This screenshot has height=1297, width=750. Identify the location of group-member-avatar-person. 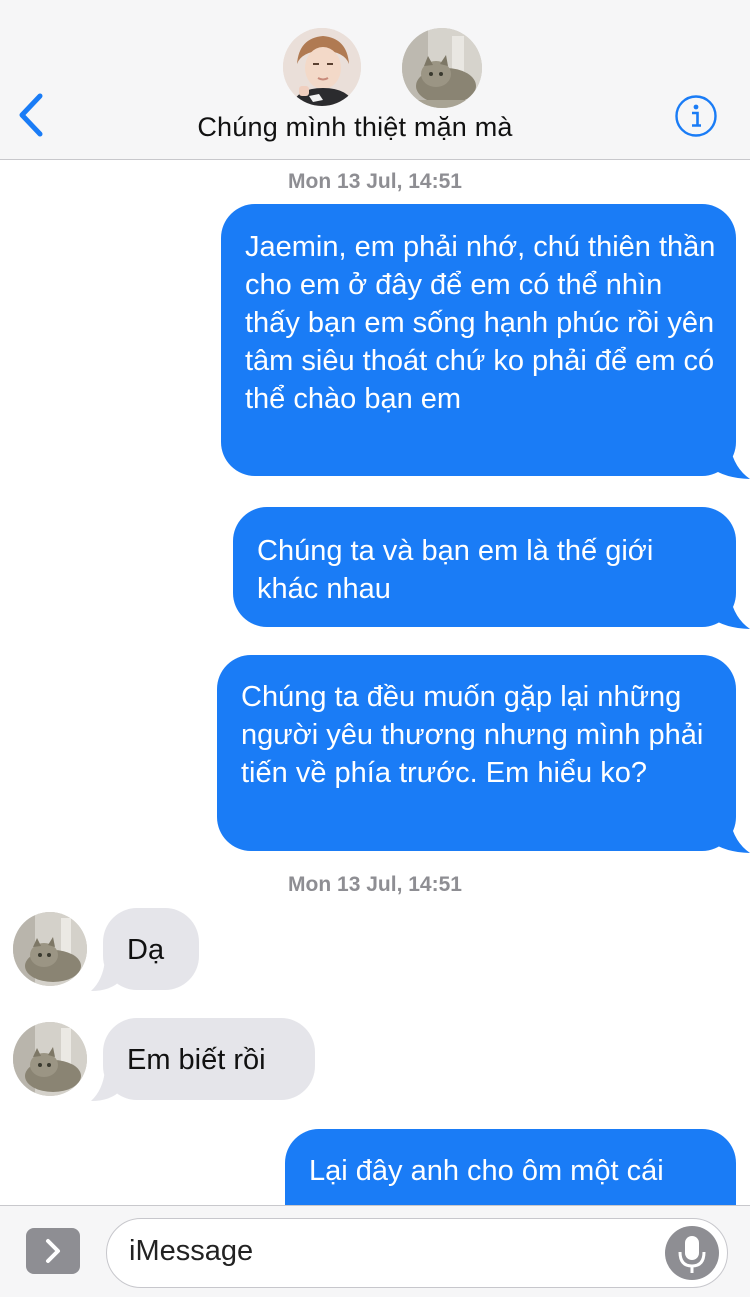
(322, 67).